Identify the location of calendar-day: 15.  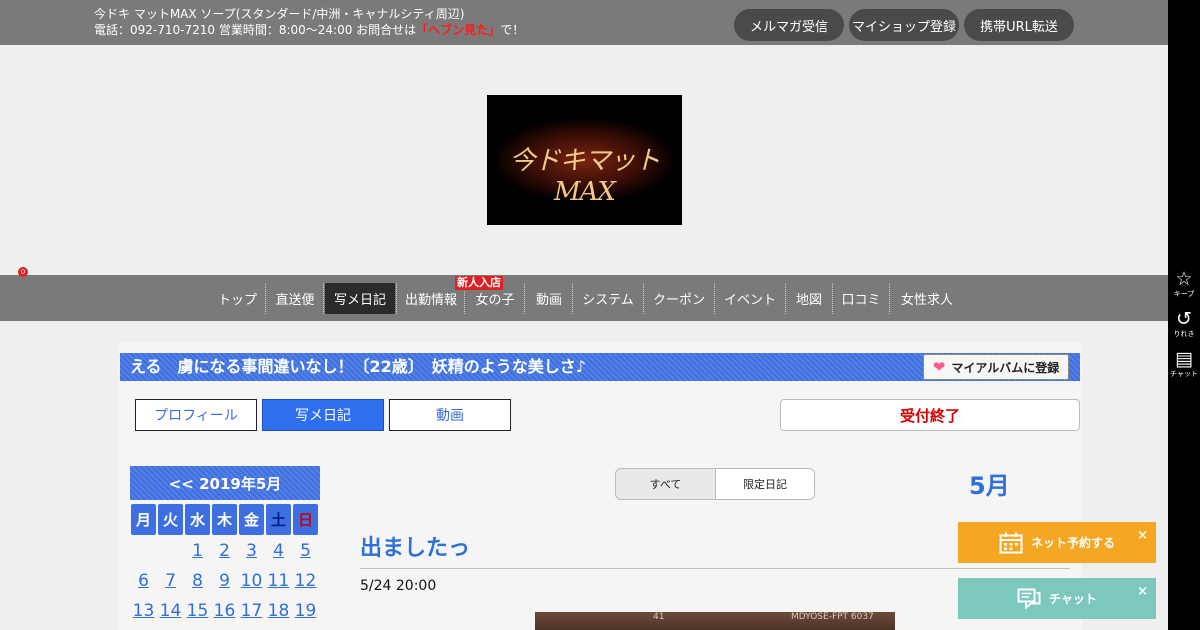
(197, 611).